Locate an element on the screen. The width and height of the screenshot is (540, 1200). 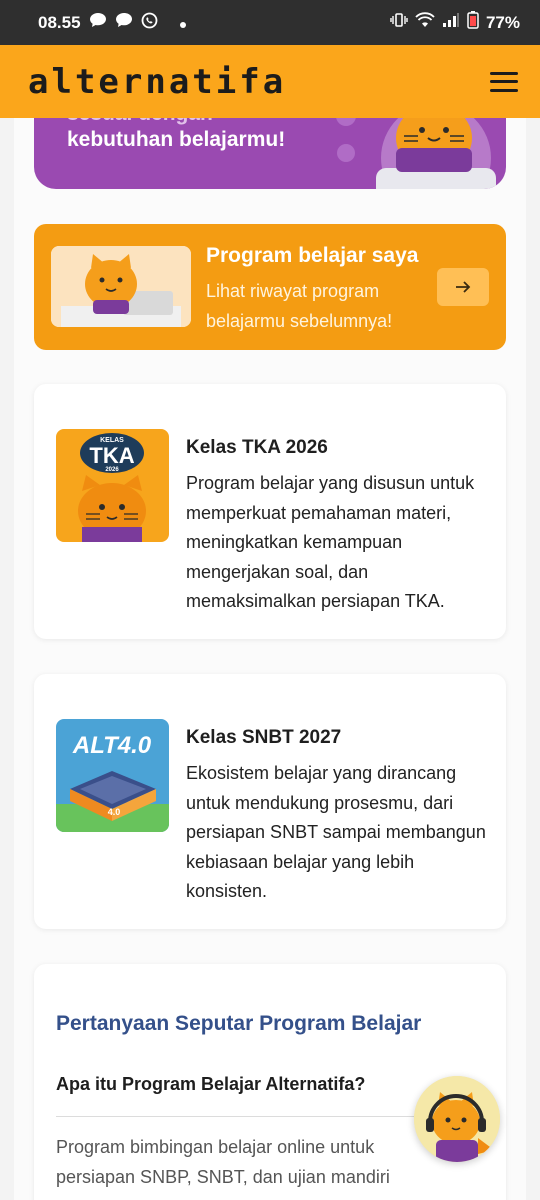
my-program-arrow-button is located at coordinates (463, 287).